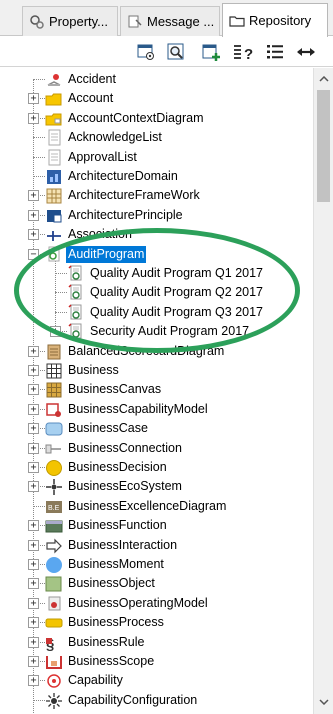 The image size is (333, 714). Describe the element at coordinates (93, 370) in the screenshot. I see `tree-item-label: Business` at that location.